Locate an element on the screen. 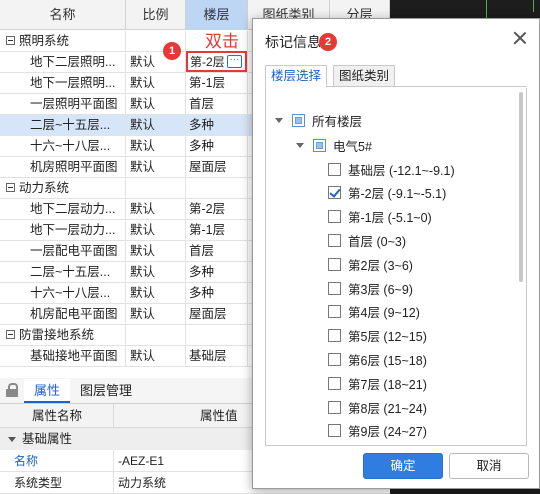  floor-label: 第9层 (24~27) is located at coordinates (387, 432).